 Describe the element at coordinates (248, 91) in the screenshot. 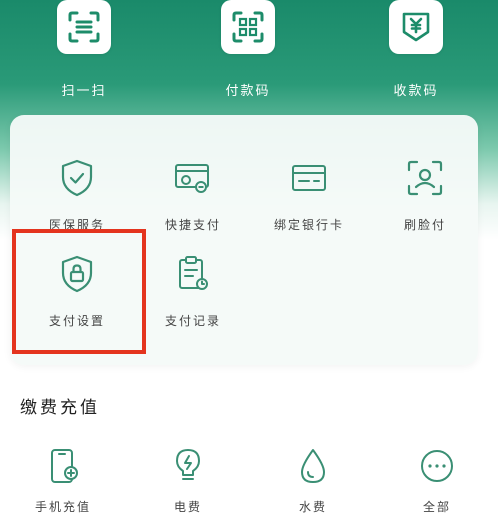

I see `pay-code-label: 付款码` at that location.